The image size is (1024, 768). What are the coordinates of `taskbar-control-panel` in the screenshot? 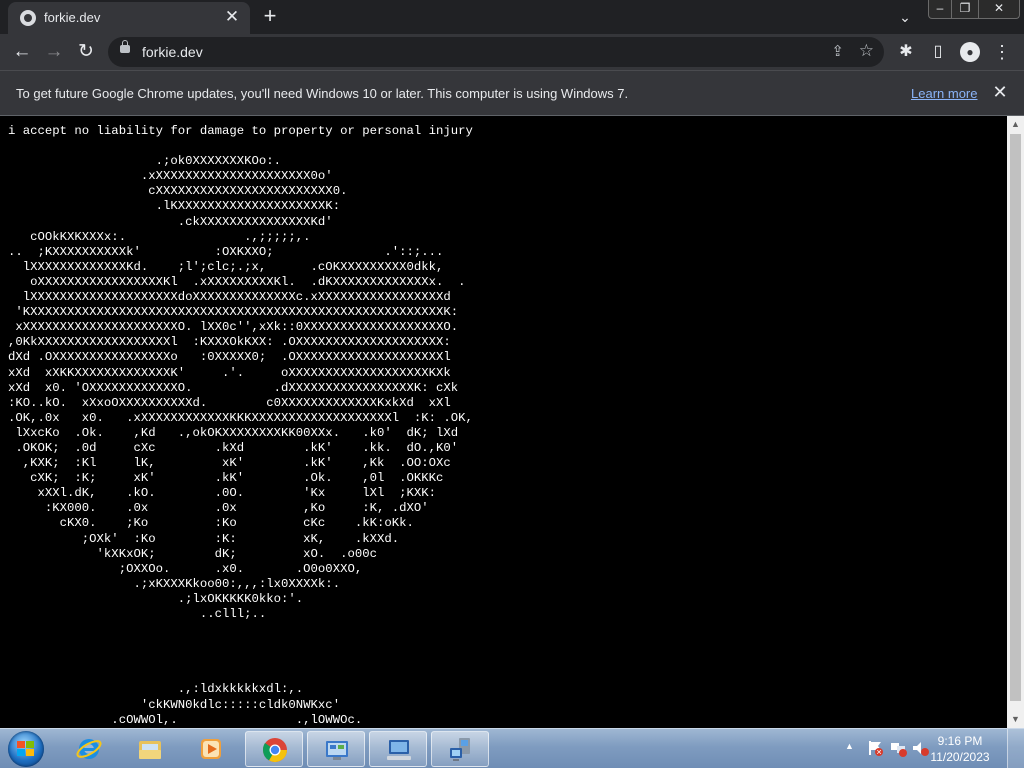 It's located at (336, 749).